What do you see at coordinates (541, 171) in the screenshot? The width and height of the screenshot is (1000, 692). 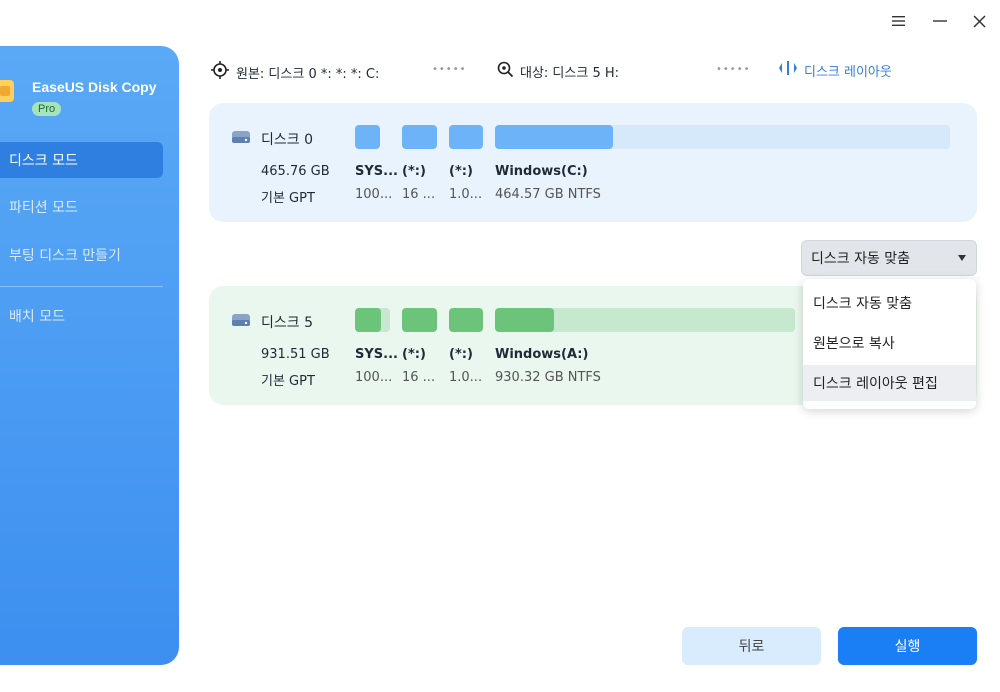 I see `partition-label: Windows(C:)` at bounding box center [541, 171].